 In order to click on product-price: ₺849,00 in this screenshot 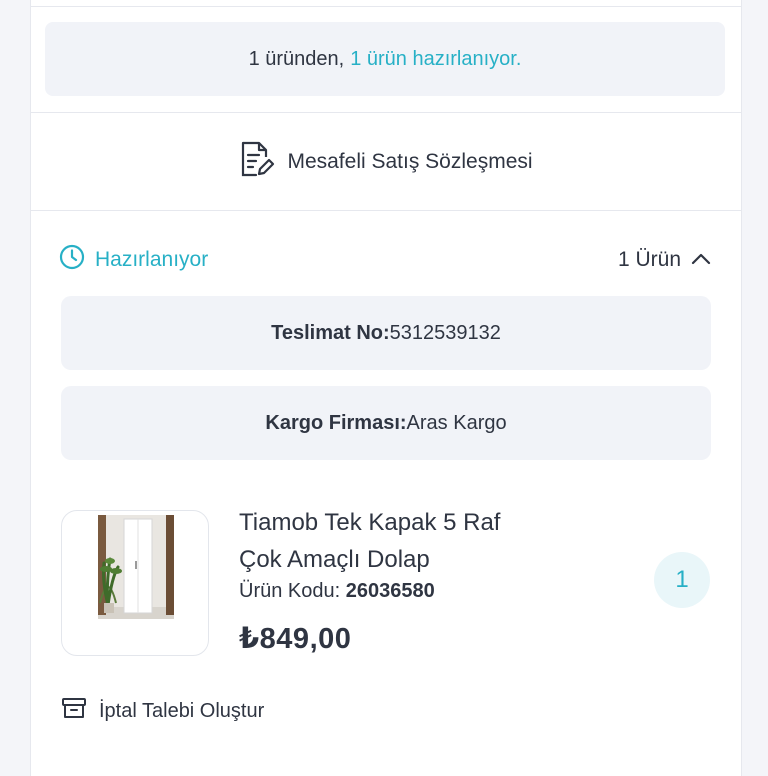, I will do `click(295, 639)`.